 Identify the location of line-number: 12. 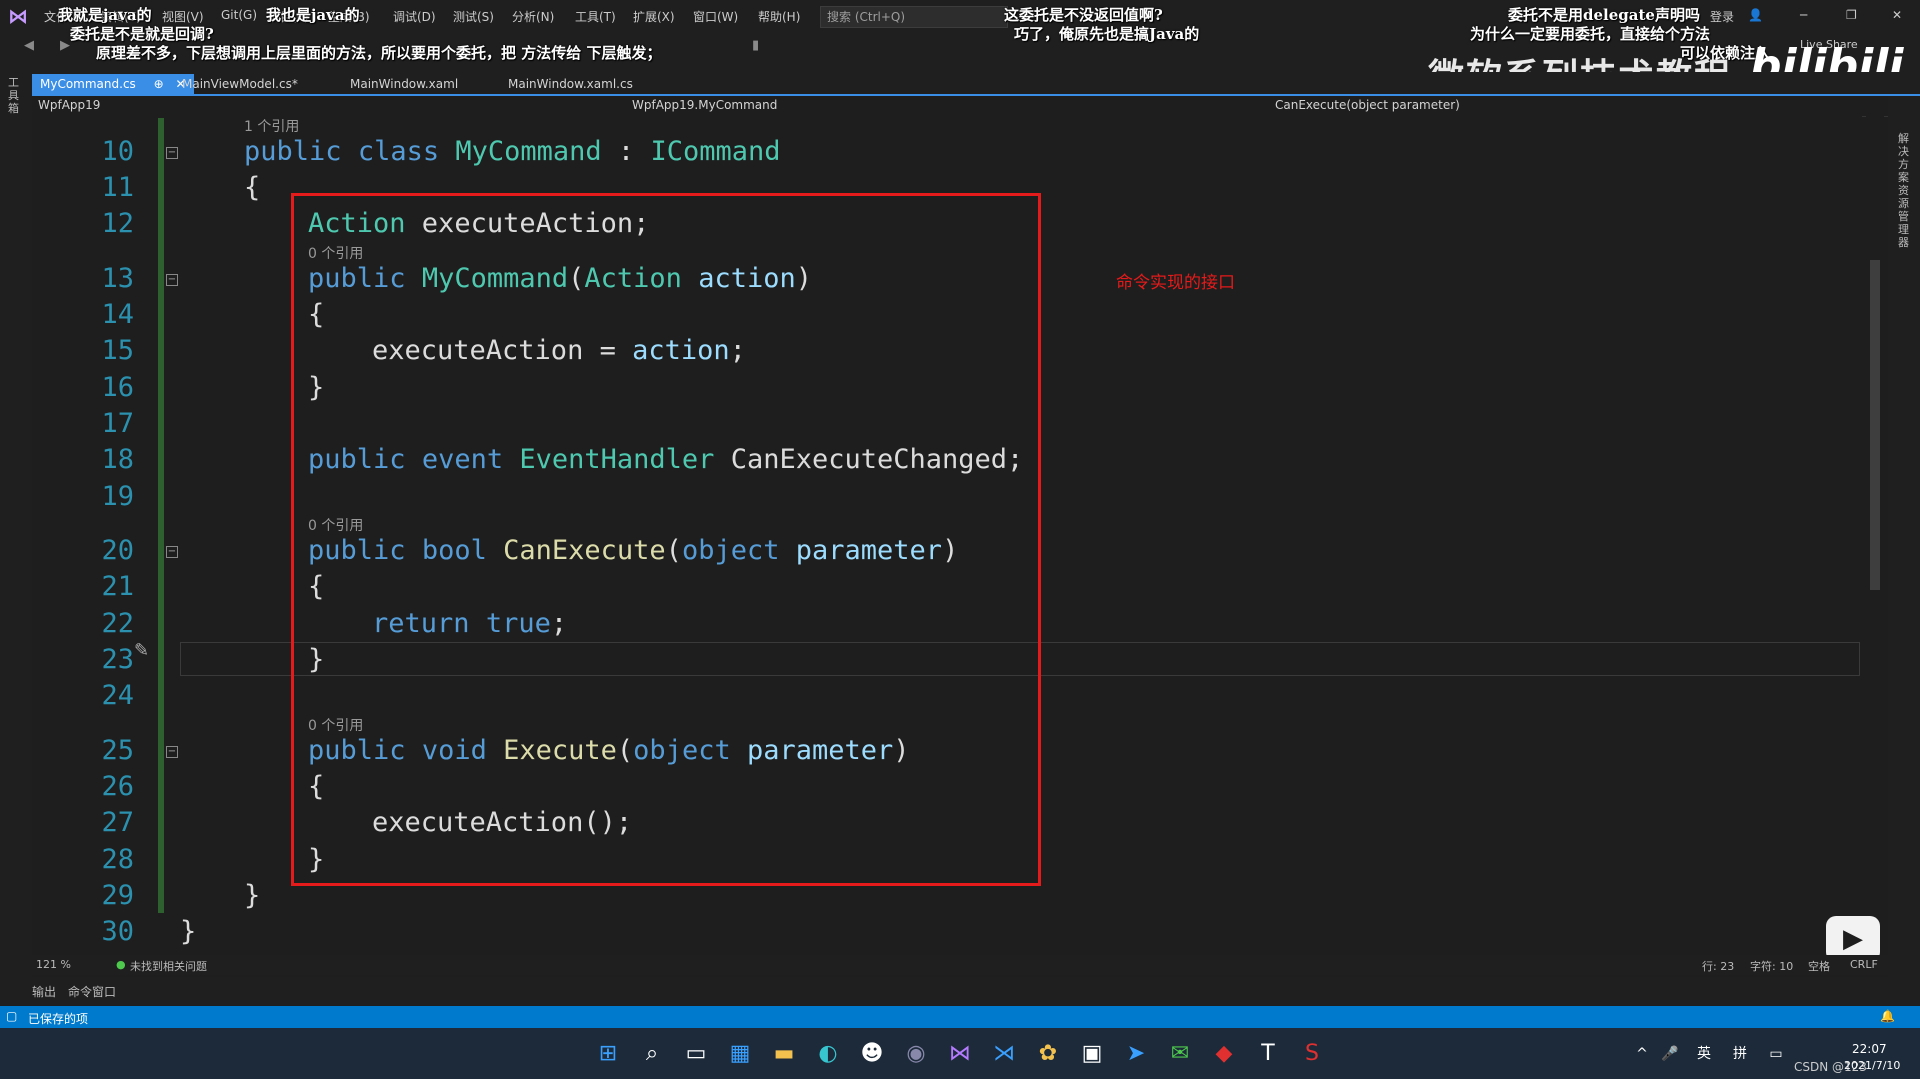
(117, 223).